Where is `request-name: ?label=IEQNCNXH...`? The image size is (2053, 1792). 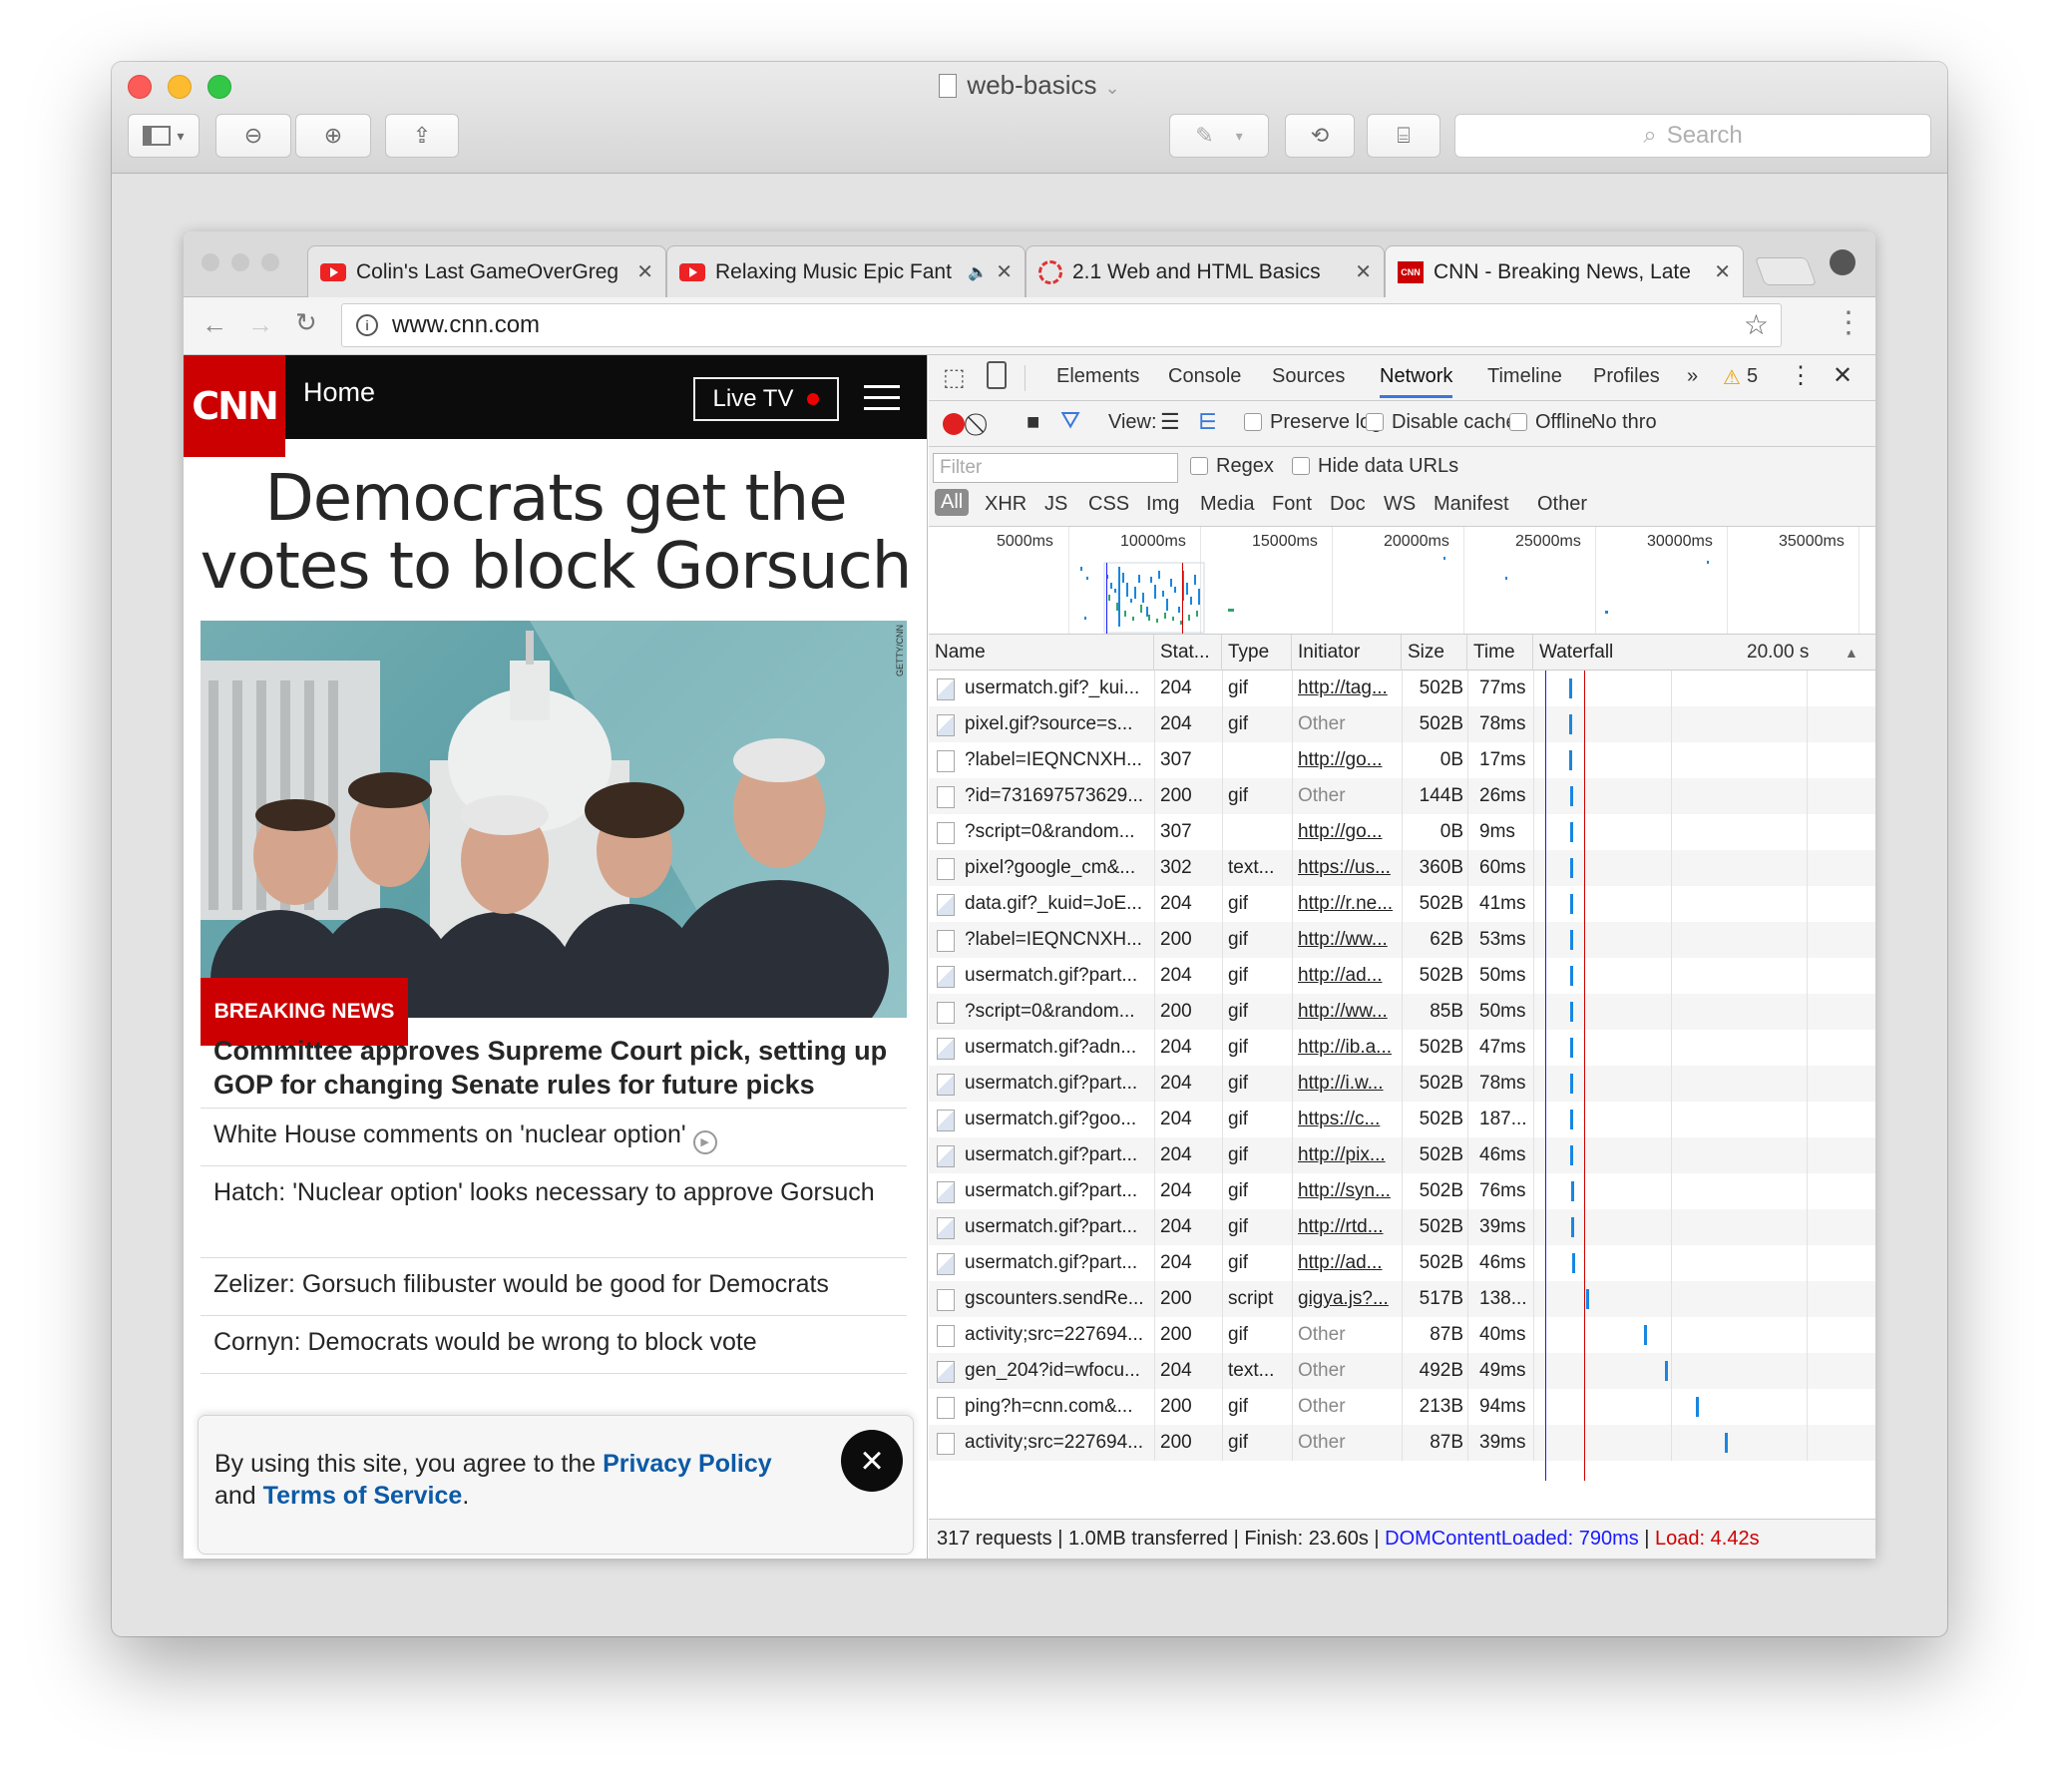 request-name: ?label=IEQNCNXH... is located at coordinates (1059, 760).